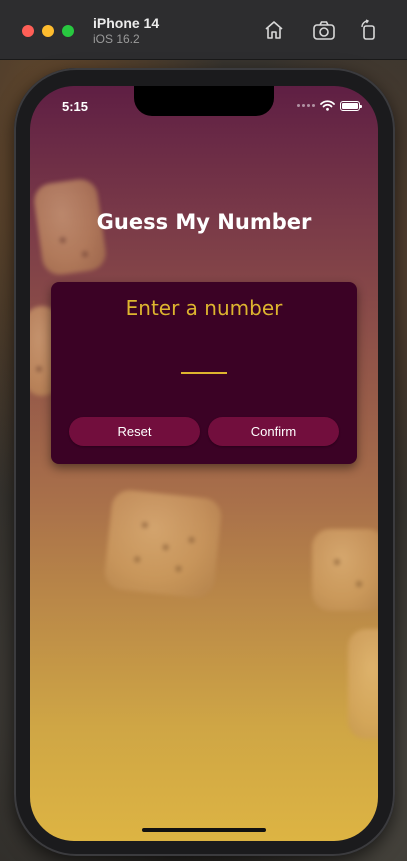 Image resolution: width=407 pixels, height=861 pixels. I want to click on home-indicator, so click(204, 830).